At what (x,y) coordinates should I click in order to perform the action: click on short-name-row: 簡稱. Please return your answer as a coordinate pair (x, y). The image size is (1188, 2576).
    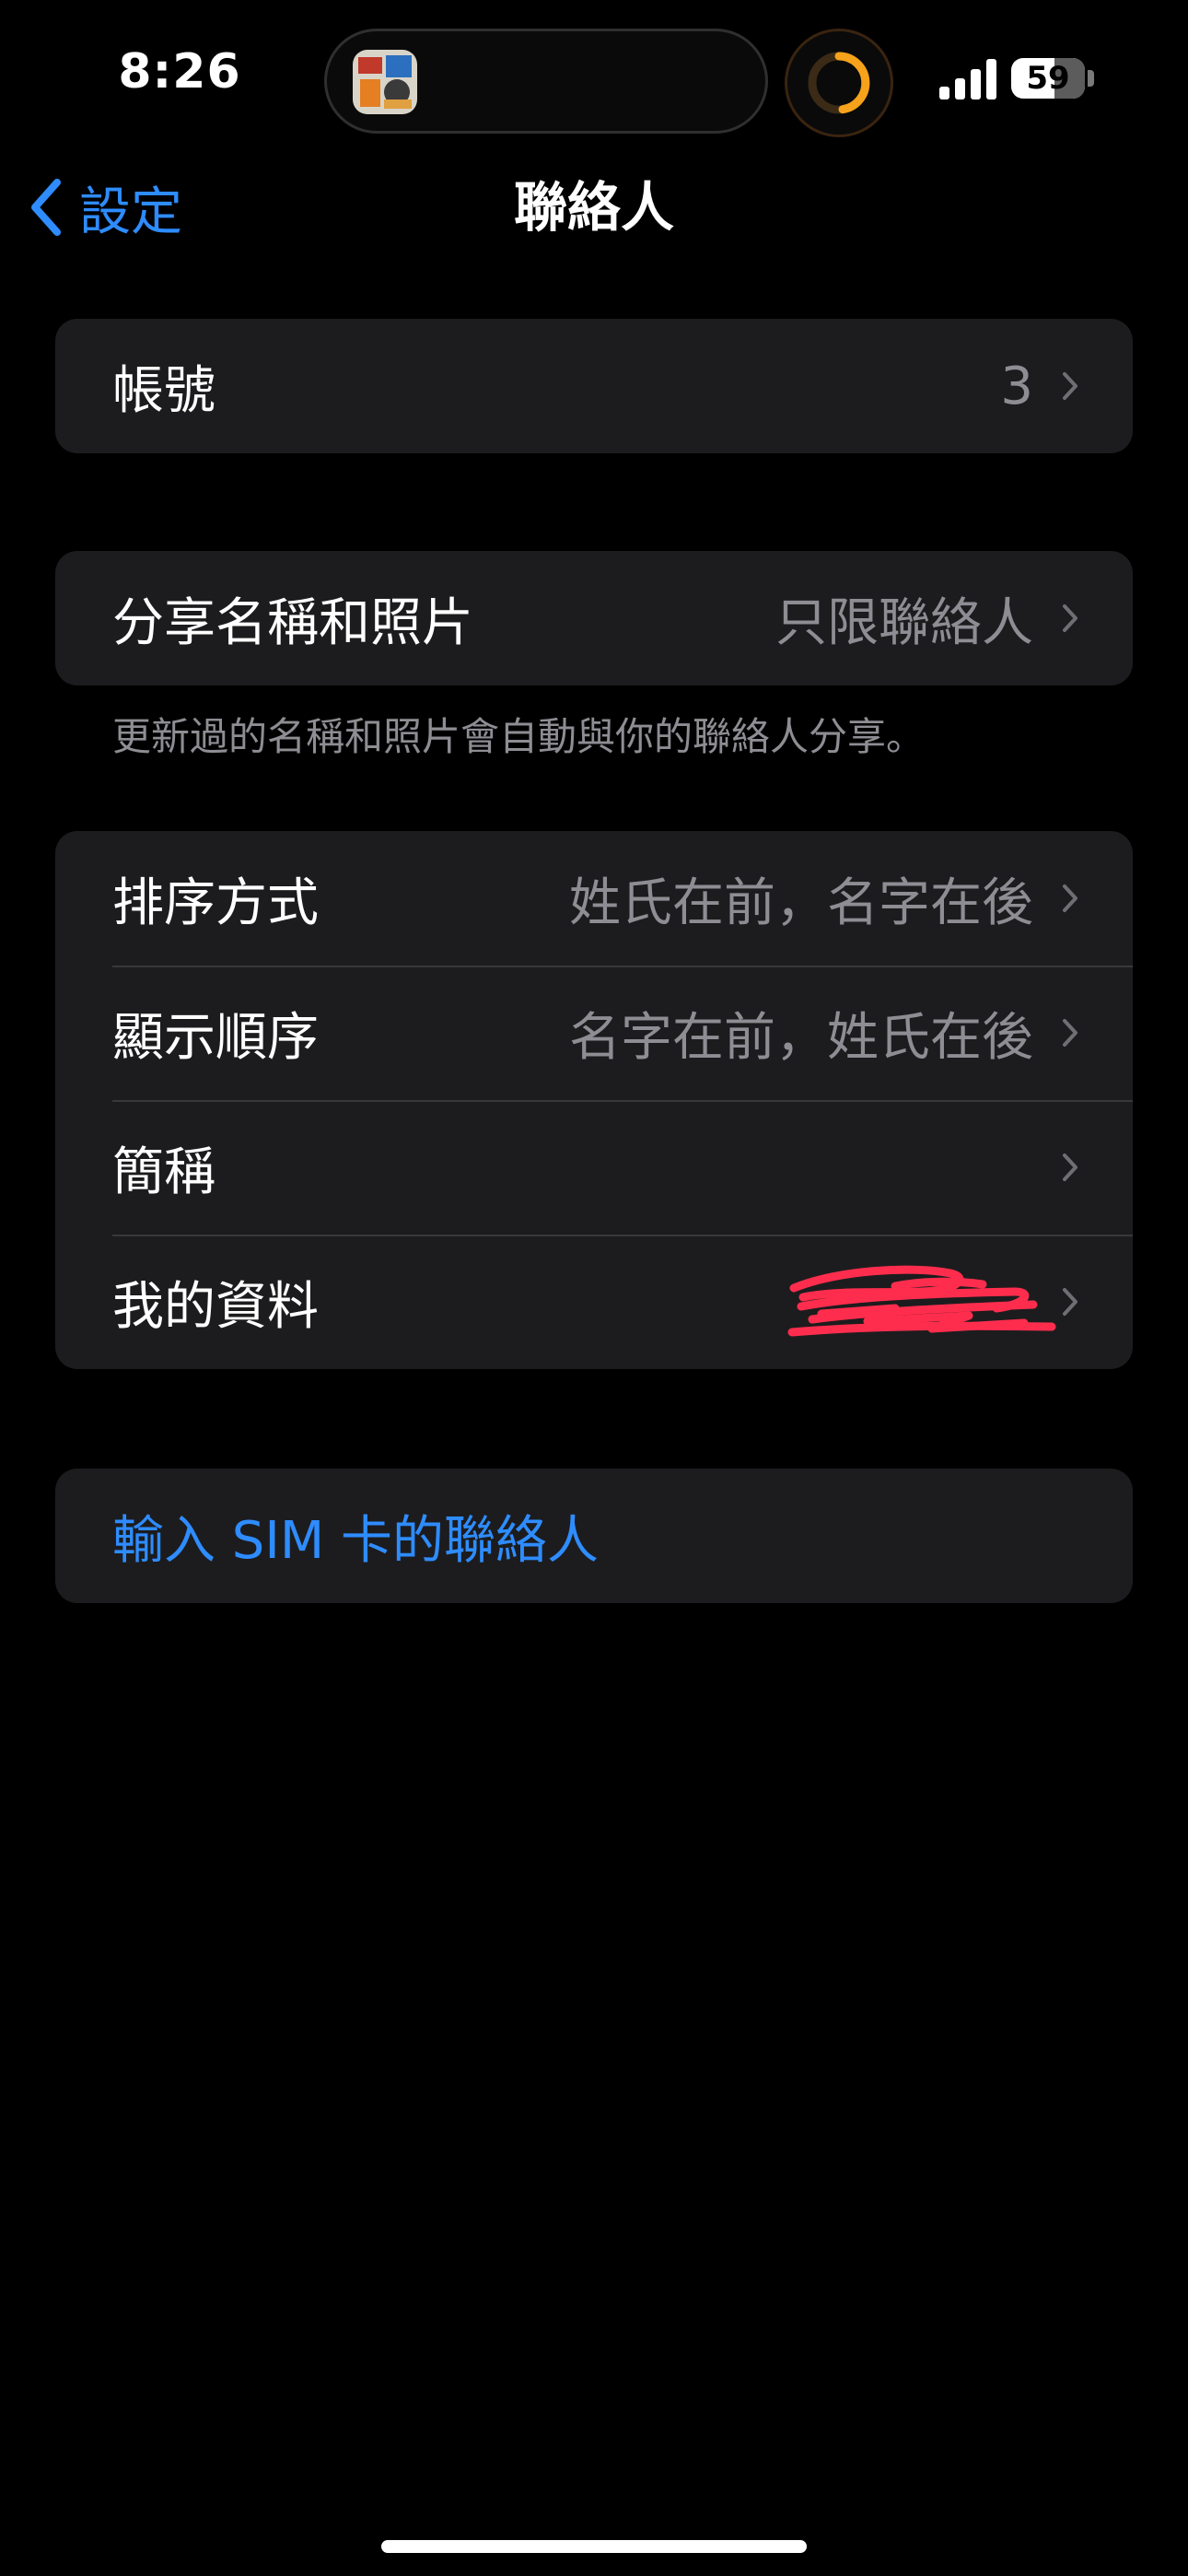
    Looking at the image, I should click on (594, 1167).